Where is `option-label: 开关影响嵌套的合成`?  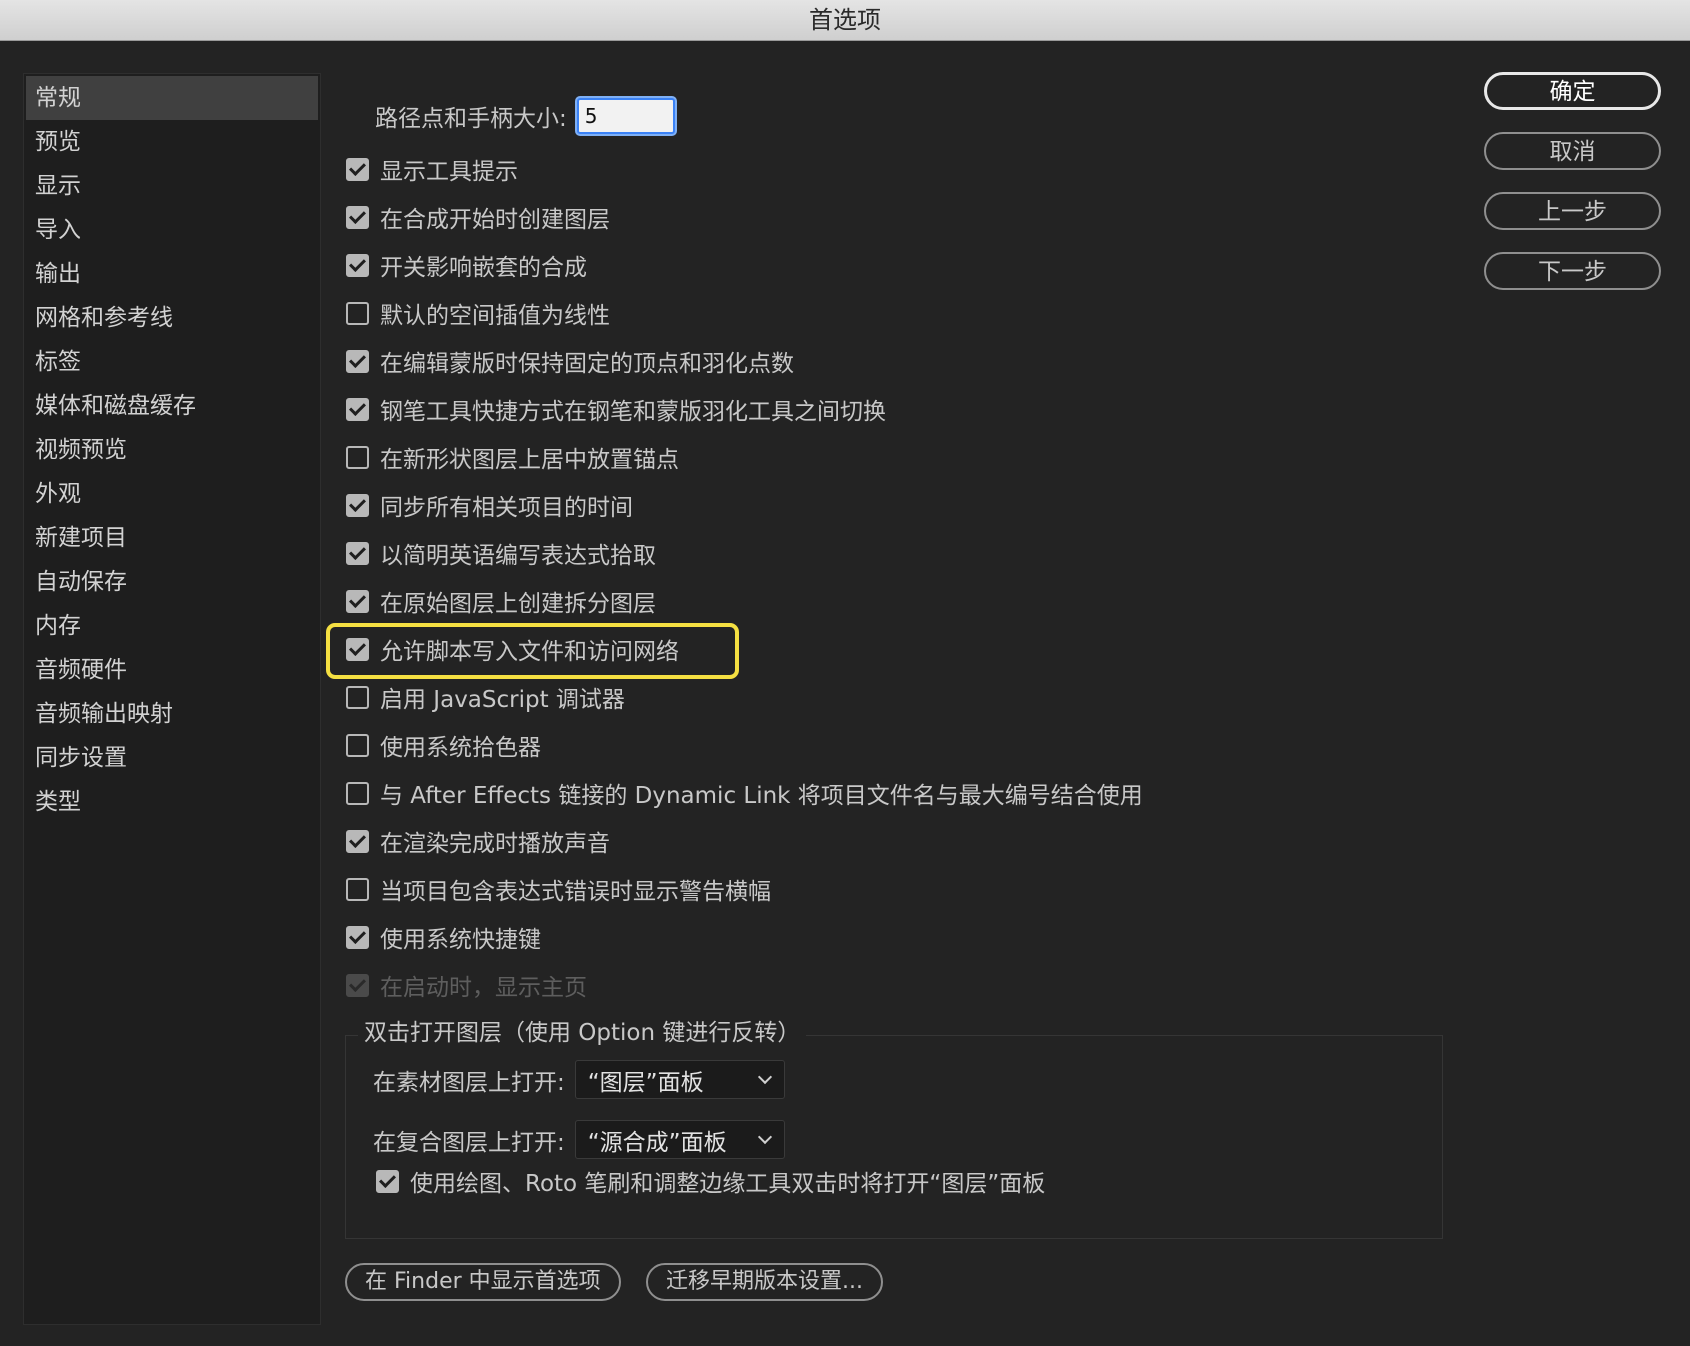 option-label: 开关影响嵌套的合成 is located at coordinates (483, 268).